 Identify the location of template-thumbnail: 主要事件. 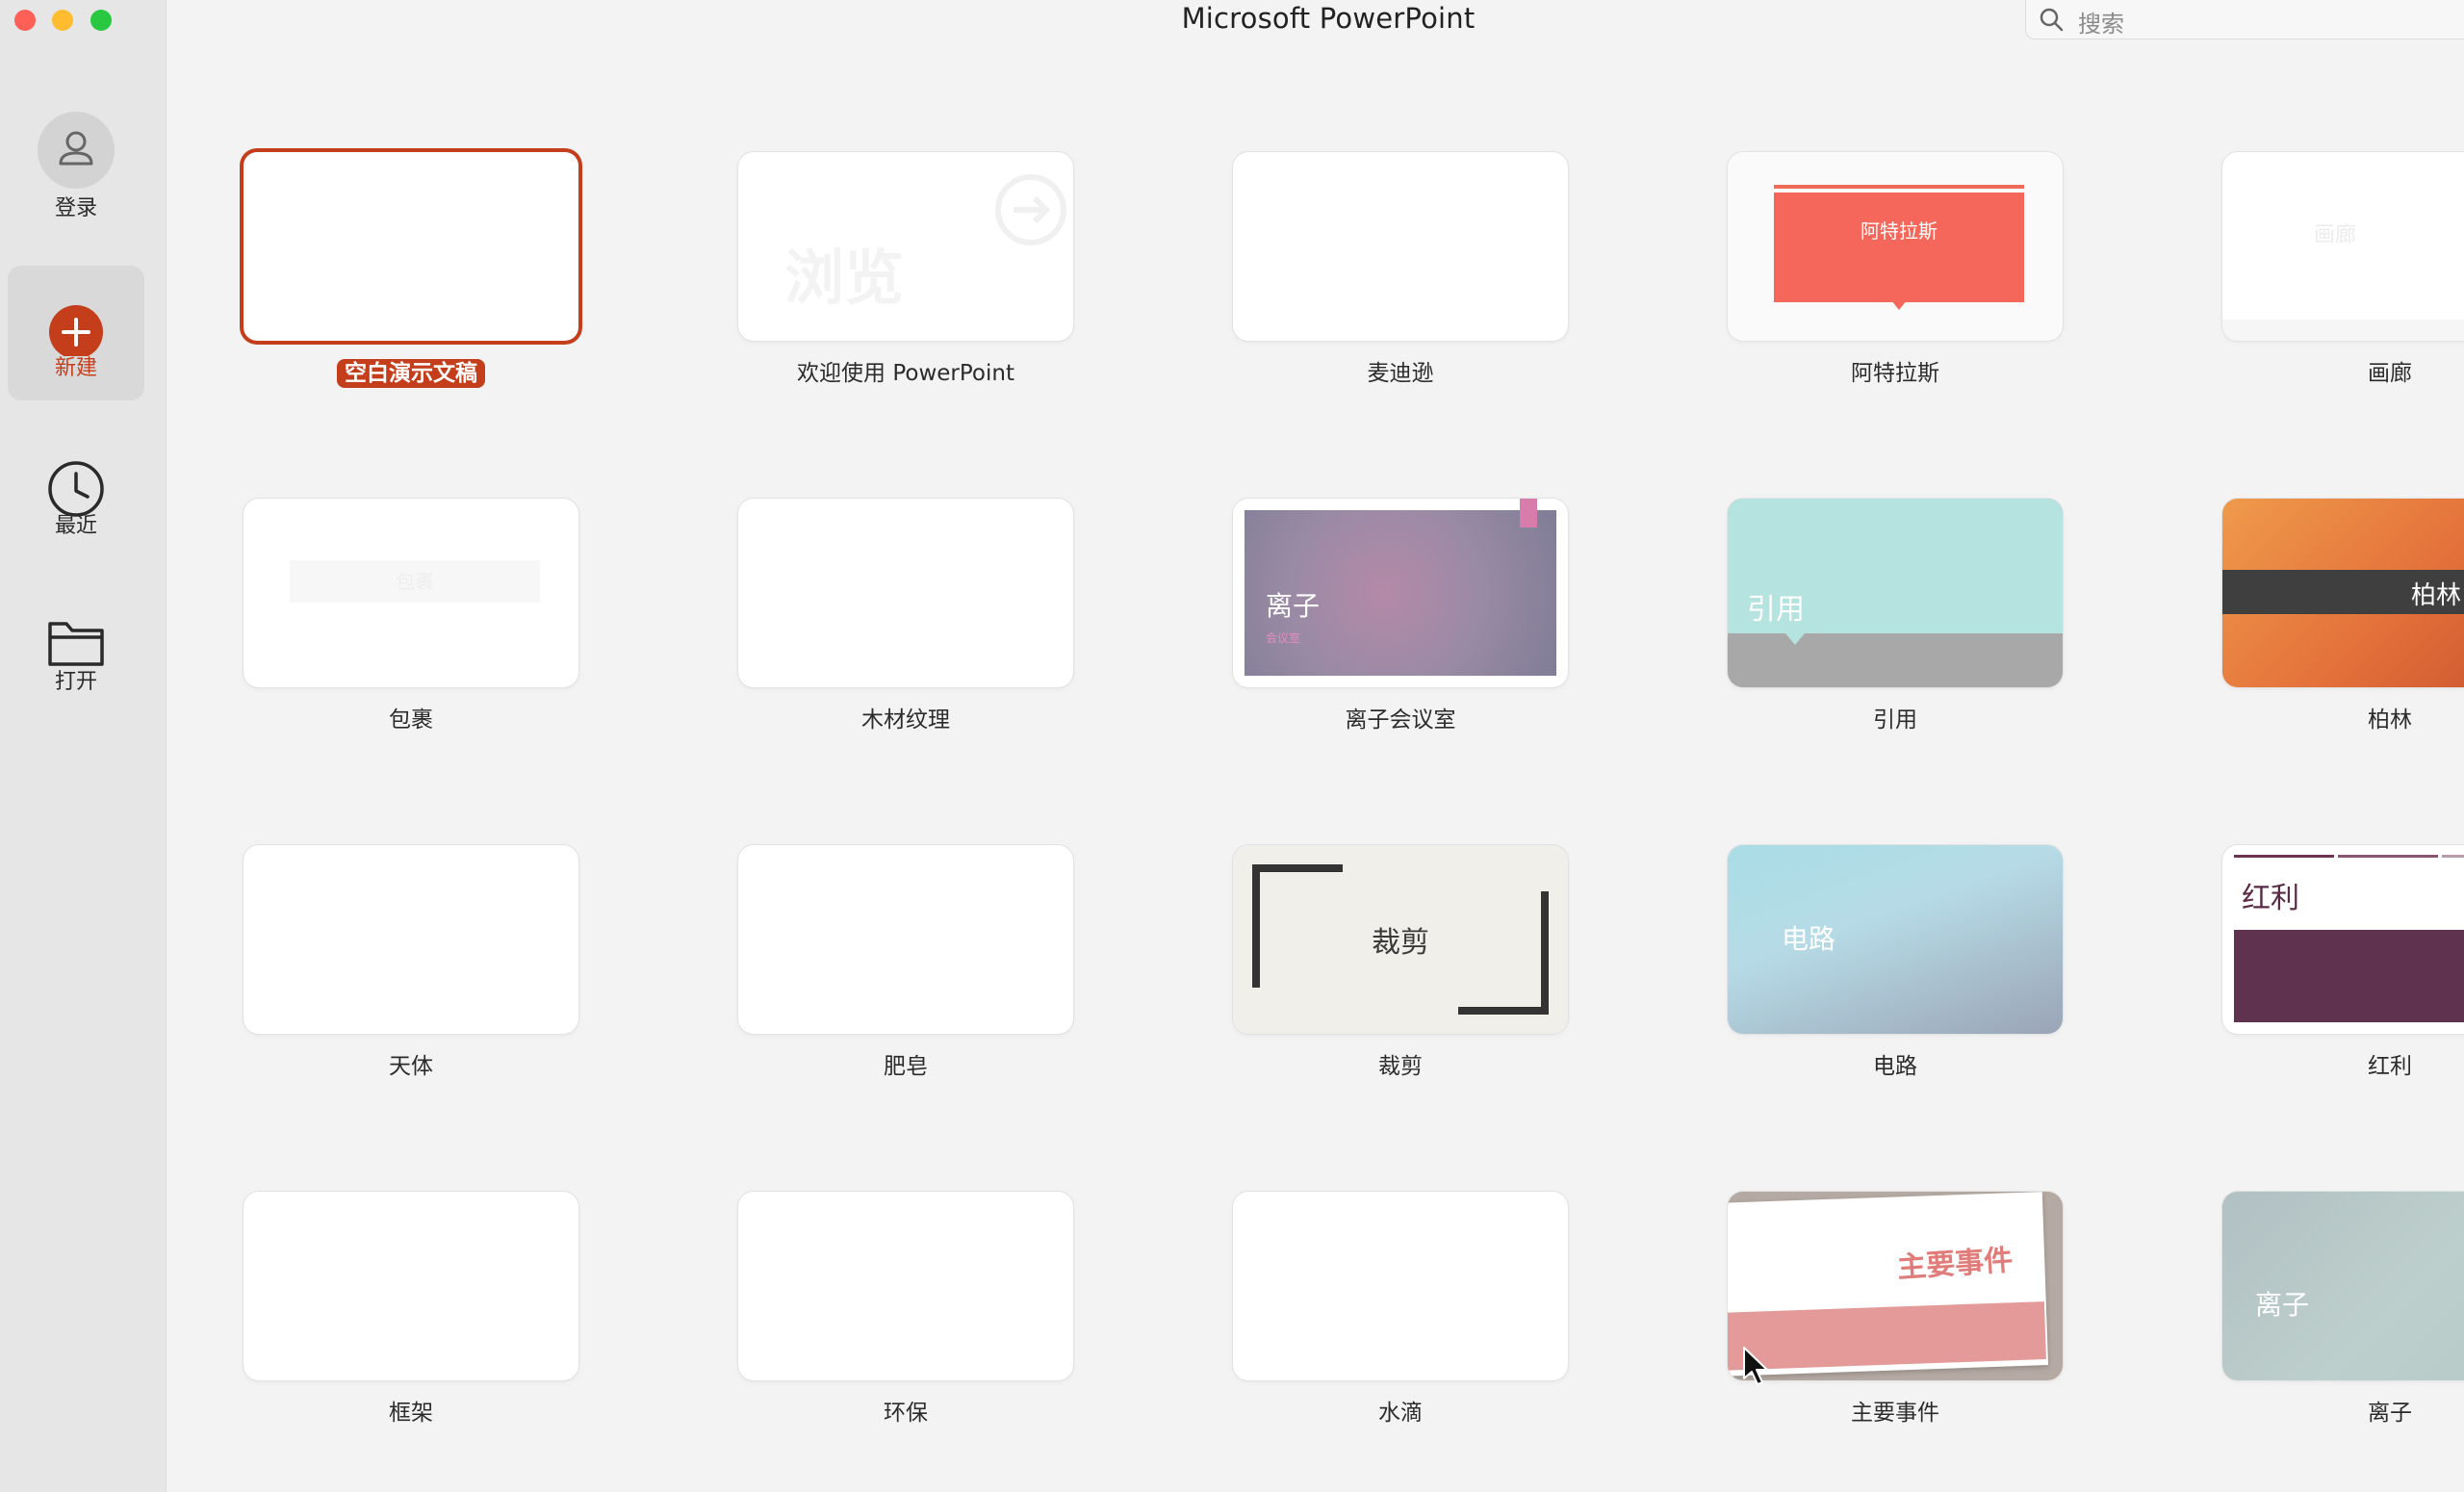
(1895, 1286).